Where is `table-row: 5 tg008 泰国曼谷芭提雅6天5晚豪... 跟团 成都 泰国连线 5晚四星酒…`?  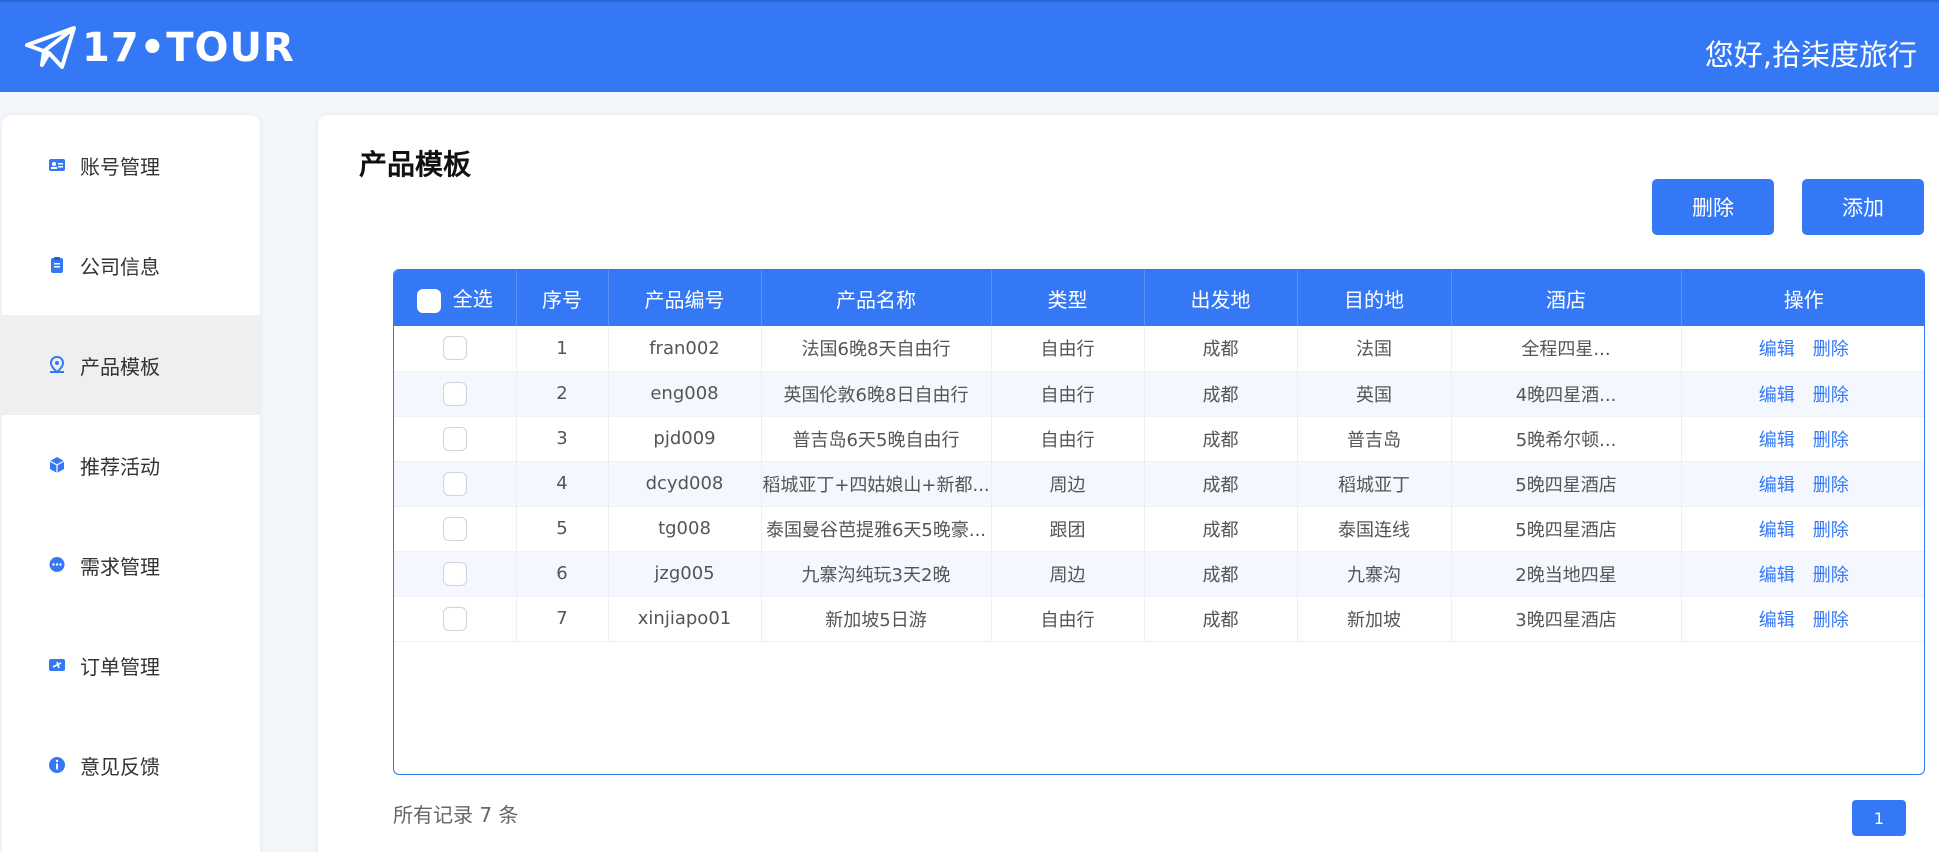
table-row: 5 tg008 泰国曼谷芭提雅6天5晚豪... 跟团 成都 泰国连线 5晚四星酒… is located at coordinates (1159, 529).